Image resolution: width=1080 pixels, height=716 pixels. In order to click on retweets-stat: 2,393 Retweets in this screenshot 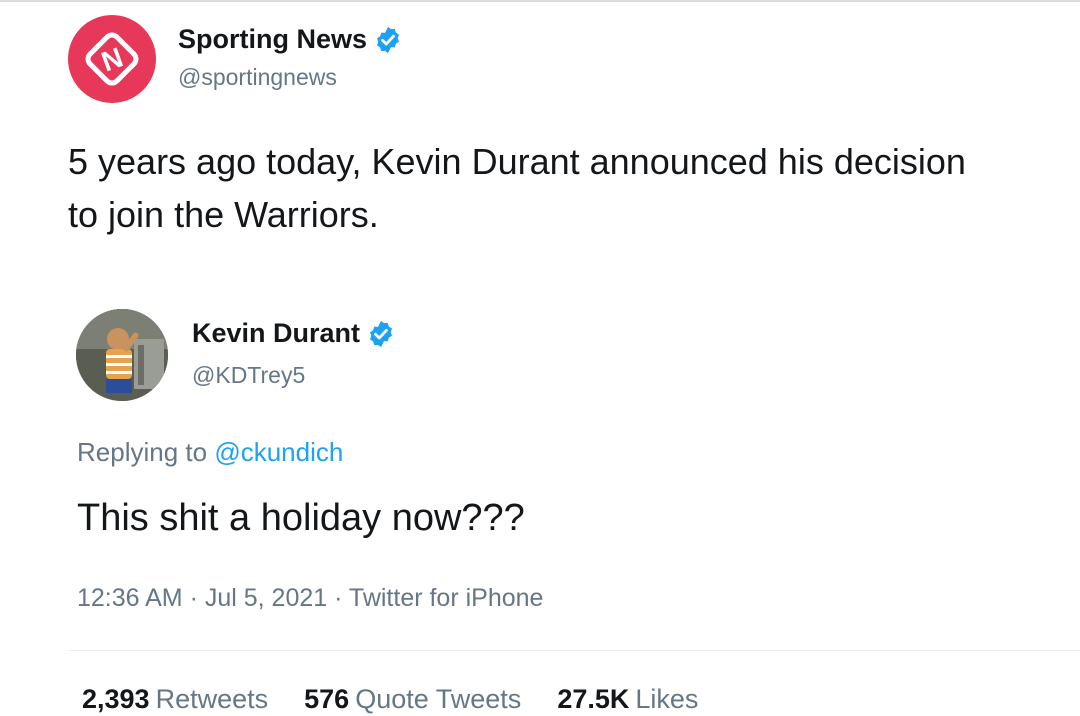, I will do `click(175, 699)`.